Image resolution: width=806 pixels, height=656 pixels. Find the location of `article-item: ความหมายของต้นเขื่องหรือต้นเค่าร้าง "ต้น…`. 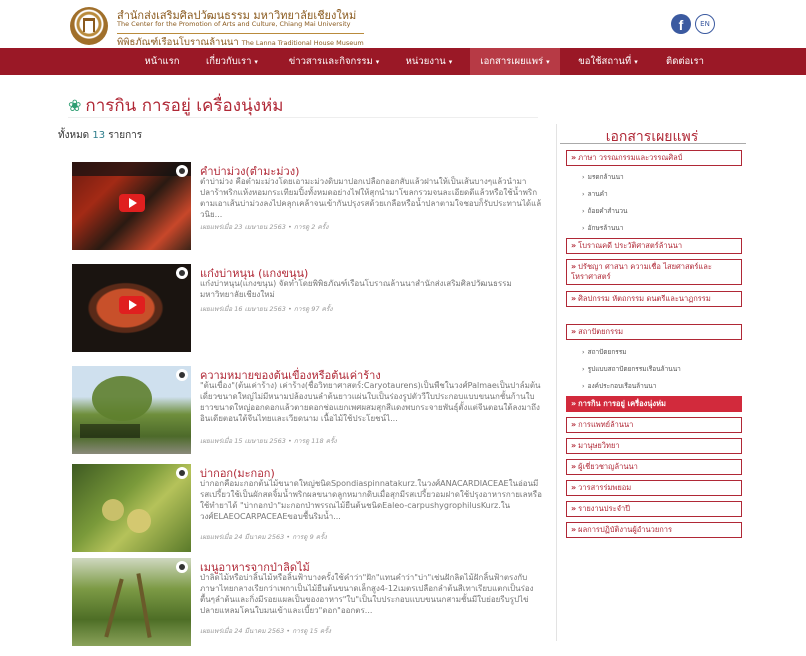

article-item: ความหมายของต้นเขื่องหรือต้นเค่าร้าง "ต้น… is located at coordinates (302, 415).